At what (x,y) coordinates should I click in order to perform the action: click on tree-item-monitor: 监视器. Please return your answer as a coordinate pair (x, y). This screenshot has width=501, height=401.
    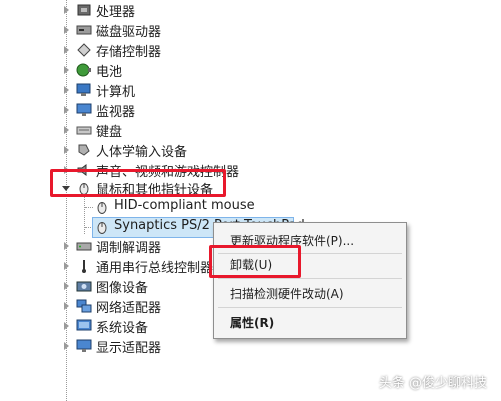
    Looking at the image, I should click on (150, 110).